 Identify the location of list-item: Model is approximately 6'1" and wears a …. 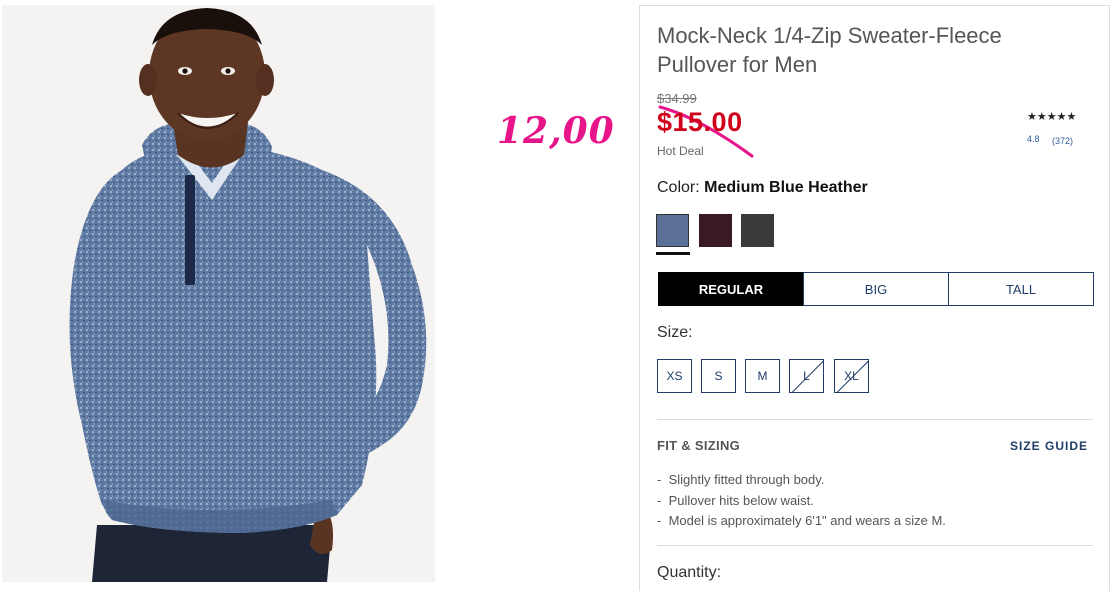
(801, 521).